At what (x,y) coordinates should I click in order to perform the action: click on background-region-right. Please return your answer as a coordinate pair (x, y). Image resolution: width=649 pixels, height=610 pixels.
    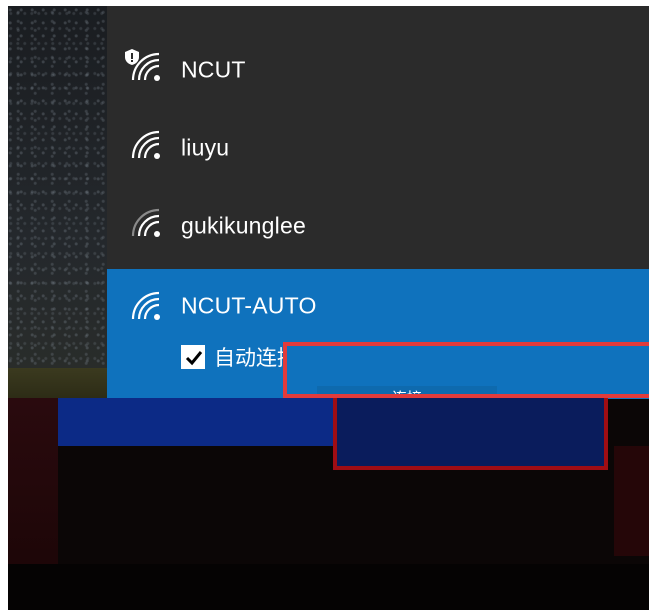
    Looking at the image, I should click on (631, 501).